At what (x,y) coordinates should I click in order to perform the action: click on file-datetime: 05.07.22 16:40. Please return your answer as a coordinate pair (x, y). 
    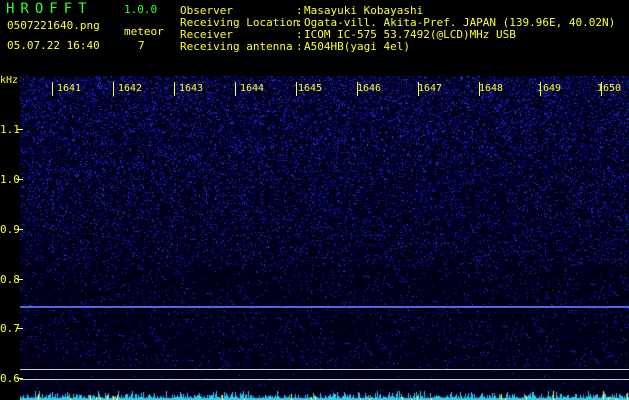
    Looking at the image, I should click on (53, 45).